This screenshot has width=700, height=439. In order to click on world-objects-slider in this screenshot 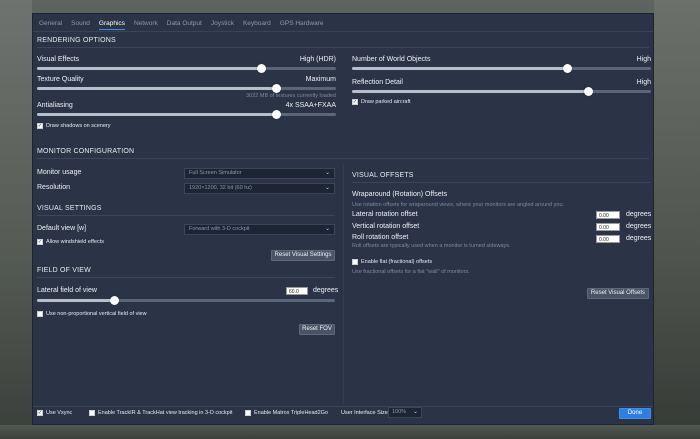, I will do `click(501, 68)`.